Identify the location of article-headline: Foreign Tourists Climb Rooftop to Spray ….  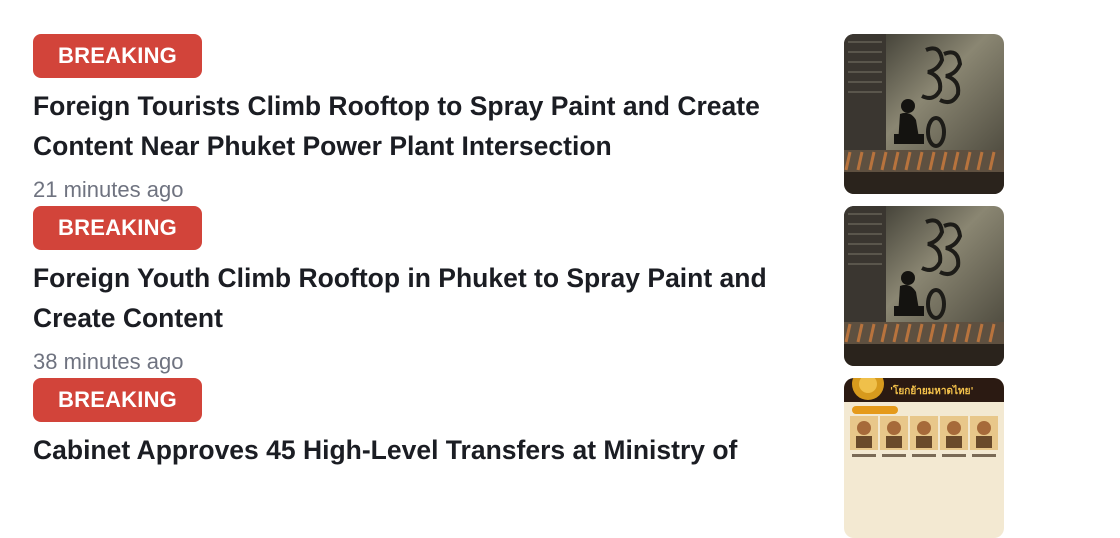
(428, 126).